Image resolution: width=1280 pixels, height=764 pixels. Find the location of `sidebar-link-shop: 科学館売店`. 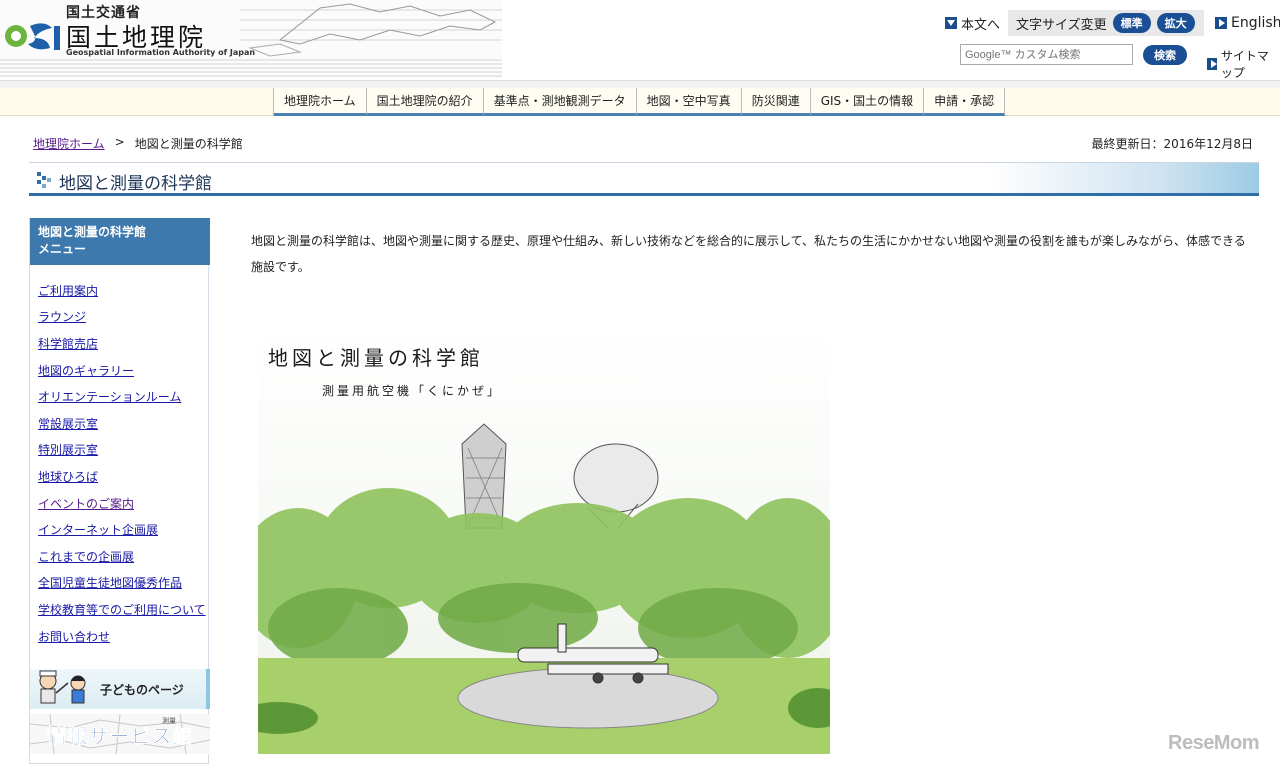

sidebar-link-shop: 科学館売店 is located at coordinates (68, 343).